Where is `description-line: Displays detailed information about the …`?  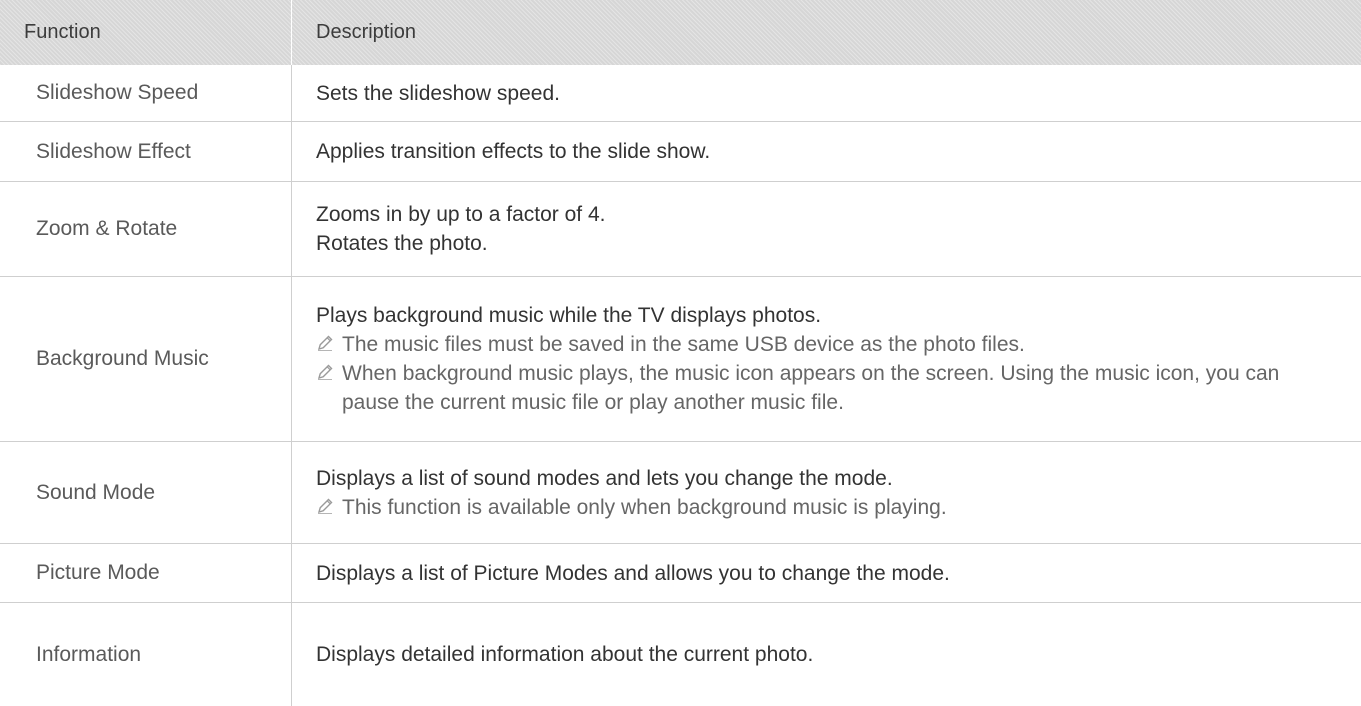 description-line: Displays detailed information about the … is located at coordinates (565, 654).